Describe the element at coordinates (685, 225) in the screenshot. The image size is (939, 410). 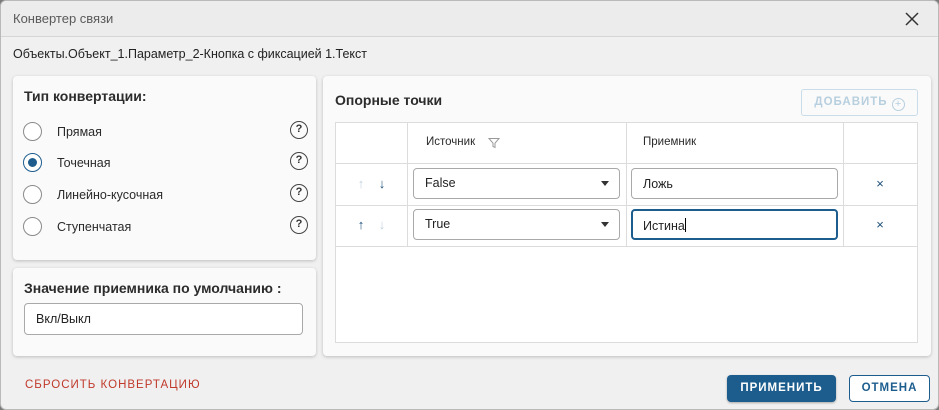
I see `text-caret` at that location.